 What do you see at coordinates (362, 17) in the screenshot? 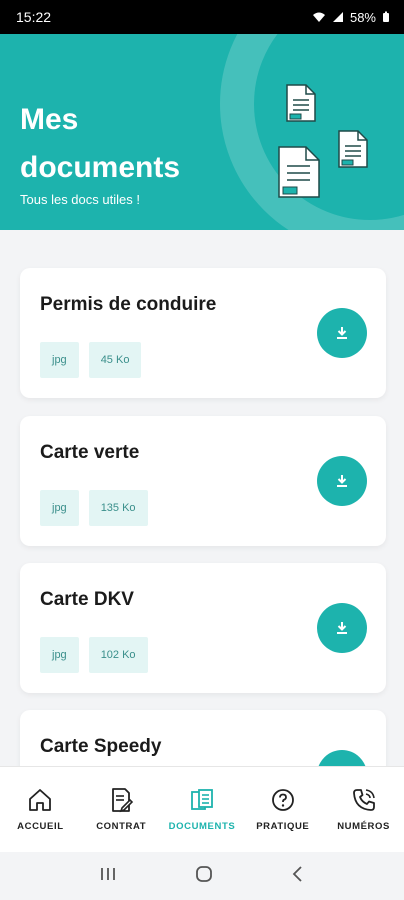
I see `battery-level: 58%` at bounding box center [362, 17].